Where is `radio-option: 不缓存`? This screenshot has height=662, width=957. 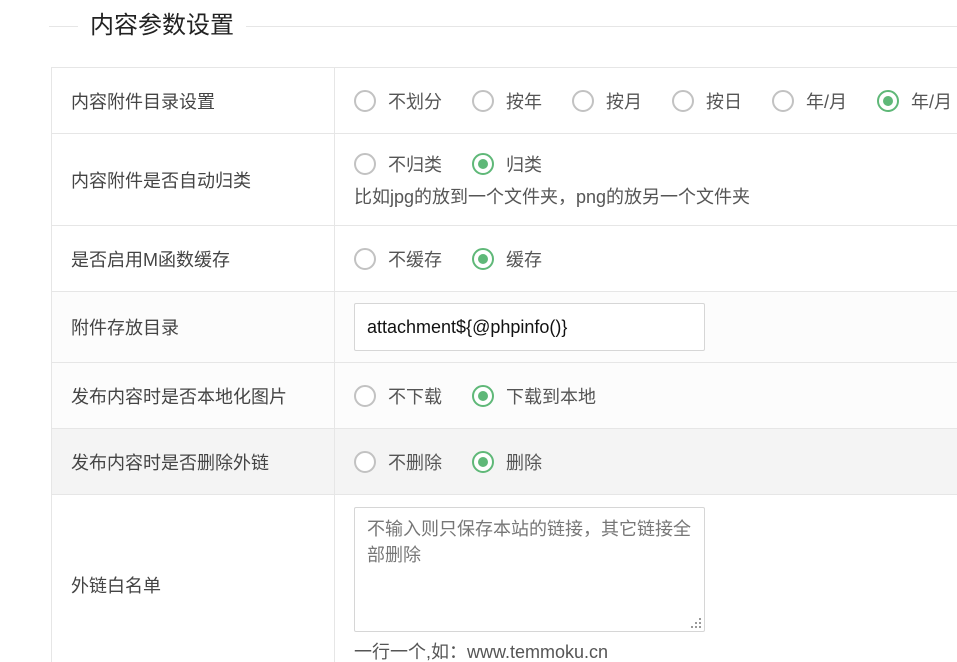 radio-option: 不缓存 is located at coordinates (398, 259).